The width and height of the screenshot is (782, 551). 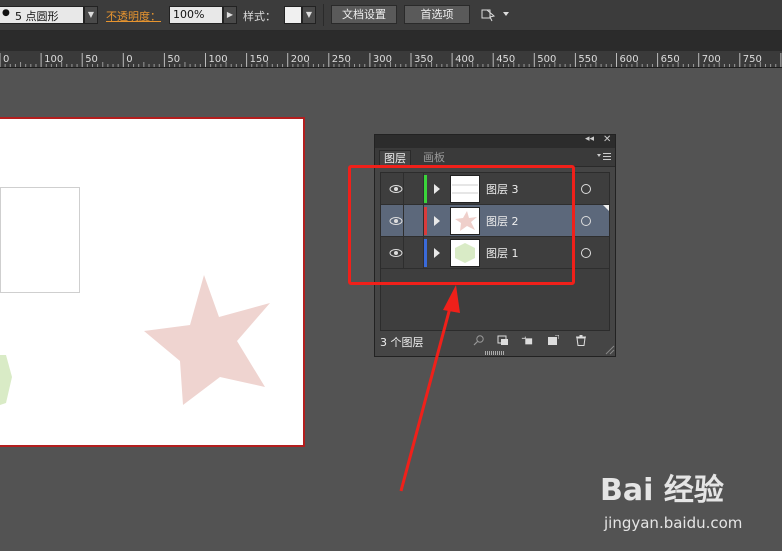 What do you see at coordinates (91, 15) in the screenshot?
I see `stroke-profile-chevron-icon: ▼` at bounding box center [91, 15].